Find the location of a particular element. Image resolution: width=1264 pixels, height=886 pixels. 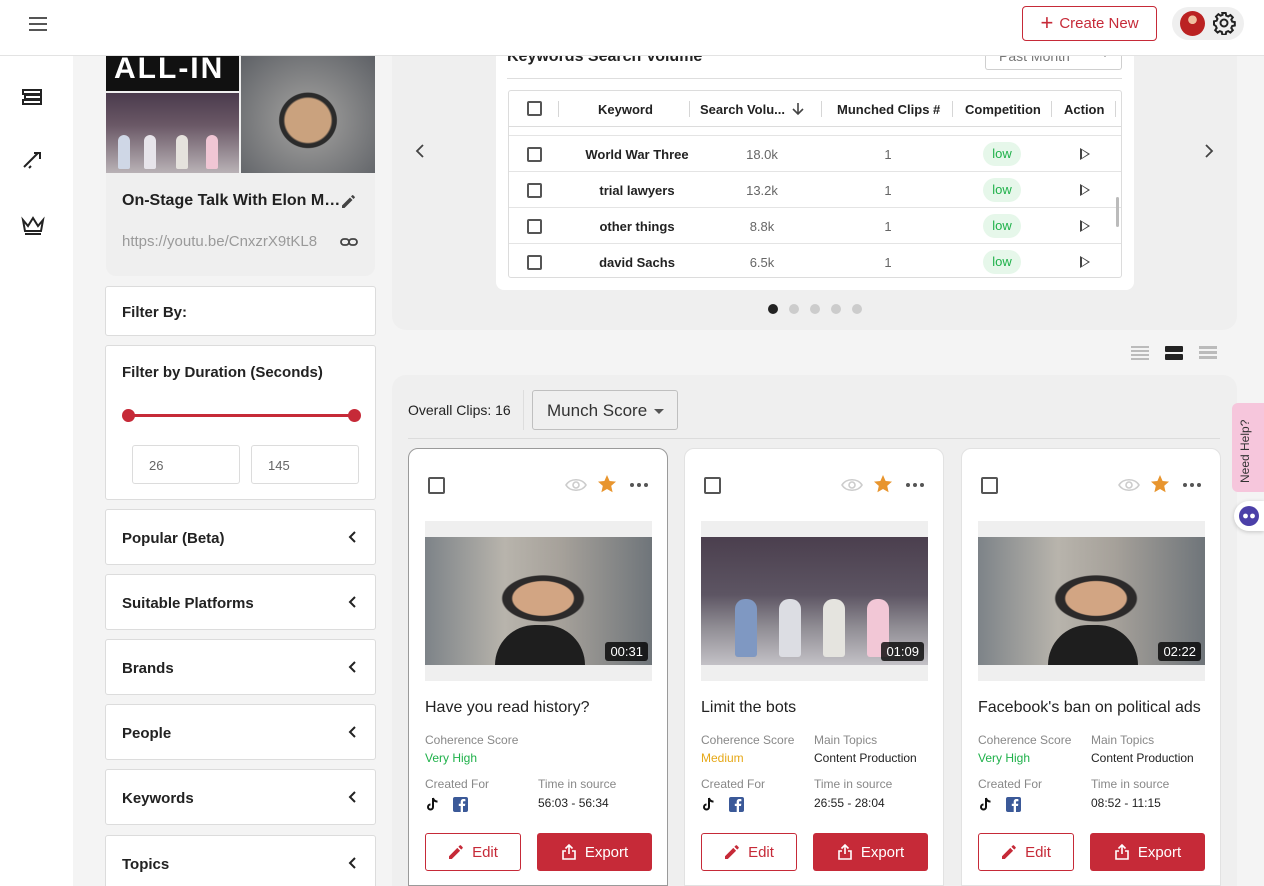

filter-section-keywords: Keywords is located at coordinates (240, 797).